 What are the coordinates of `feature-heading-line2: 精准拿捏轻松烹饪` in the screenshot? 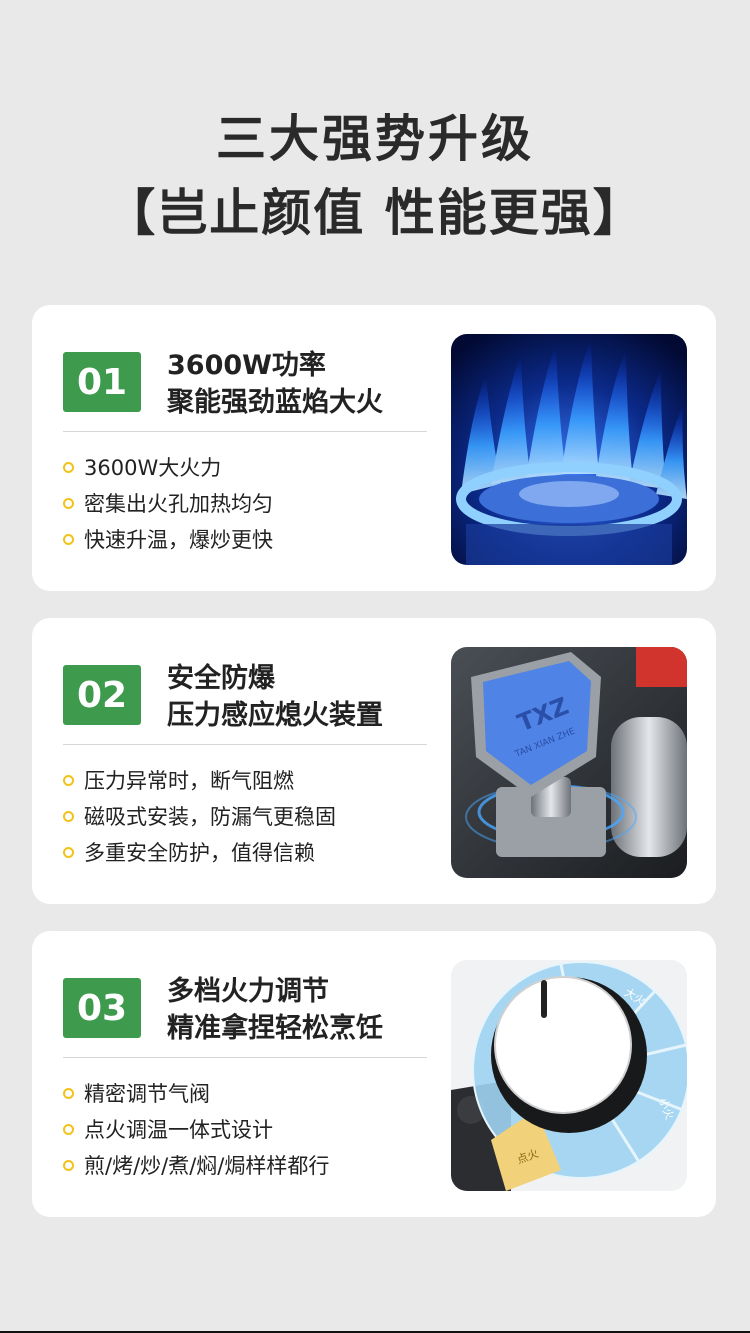 It's located at (275, 1028).